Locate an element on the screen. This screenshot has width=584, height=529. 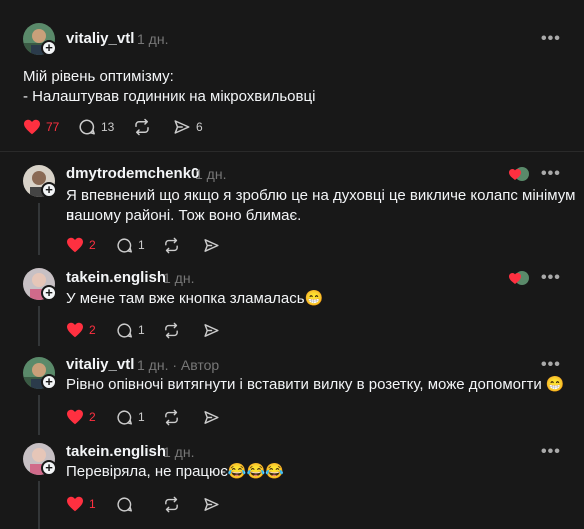
action-bar: 77 13 6 is located at coordinates (123, 127).